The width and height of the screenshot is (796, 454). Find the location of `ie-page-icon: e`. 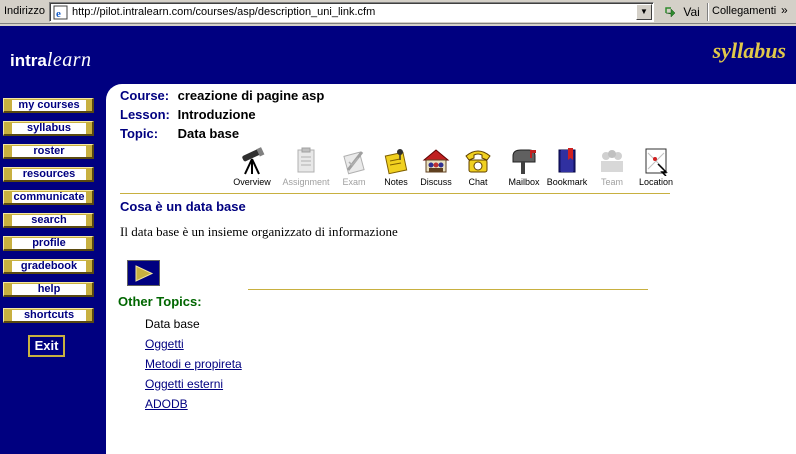

ie-page-icon: e is located at coordinates (60, 12).